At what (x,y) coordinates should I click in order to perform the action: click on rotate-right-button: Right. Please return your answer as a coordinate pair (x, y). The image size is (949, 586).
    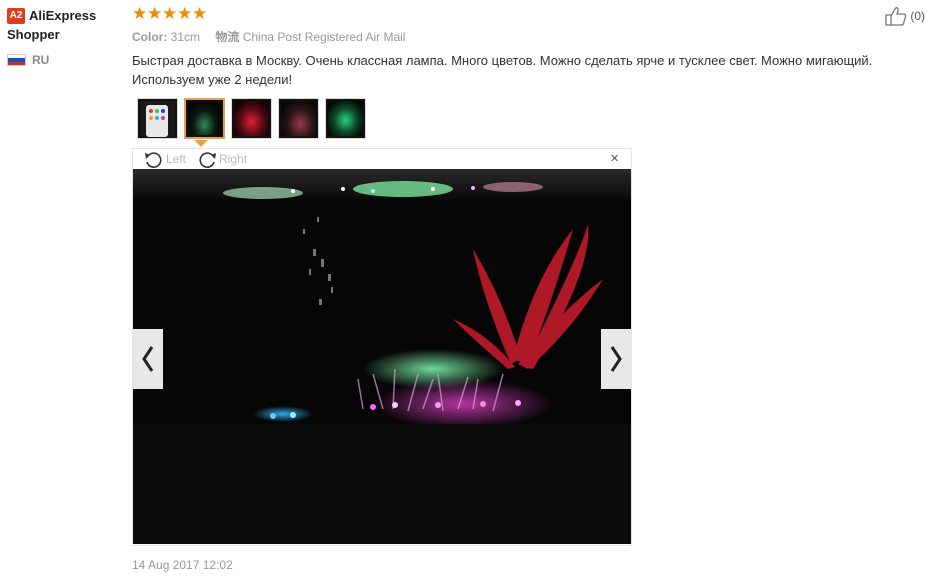
    Looking at the image, I should click on (221, 159).